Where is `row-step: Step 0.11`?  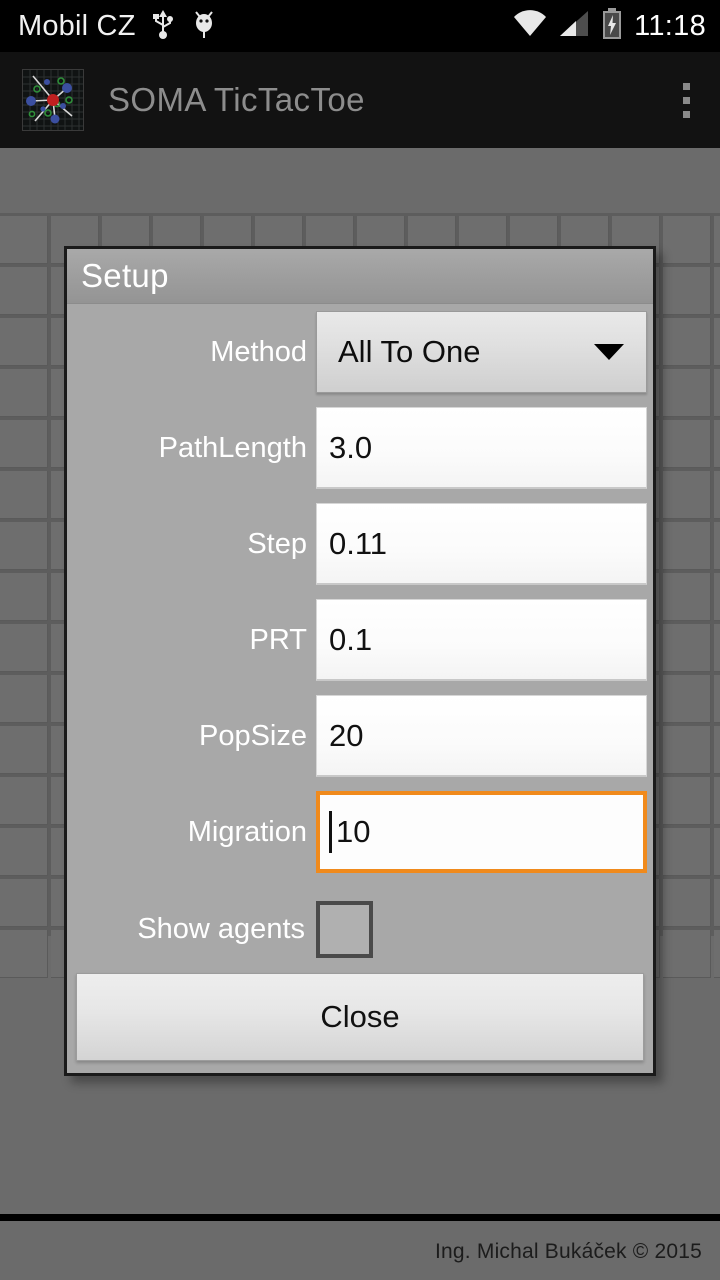
row-step: Step 0.11 is located at coordinates (360, 544).